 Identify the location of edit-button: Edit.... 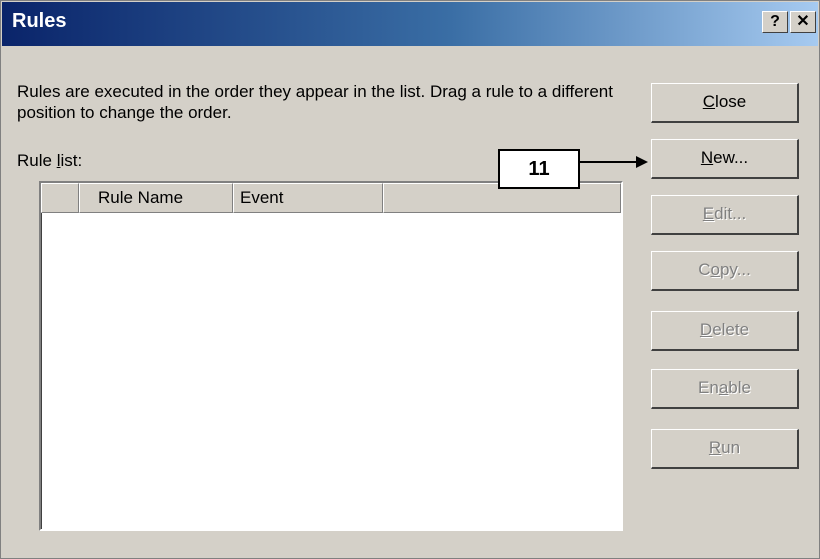
(725, 215).